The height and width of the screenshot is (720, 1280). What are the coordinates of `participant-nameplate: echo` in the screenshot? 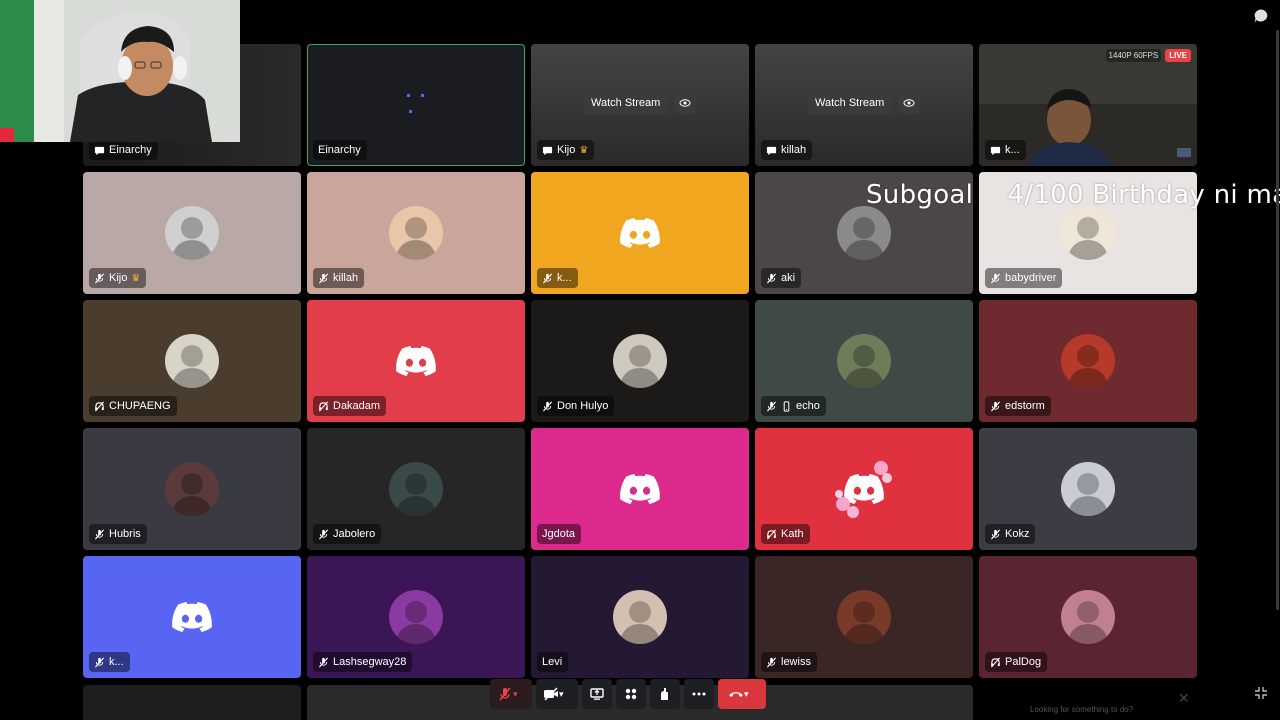 It's located at (793, 406).